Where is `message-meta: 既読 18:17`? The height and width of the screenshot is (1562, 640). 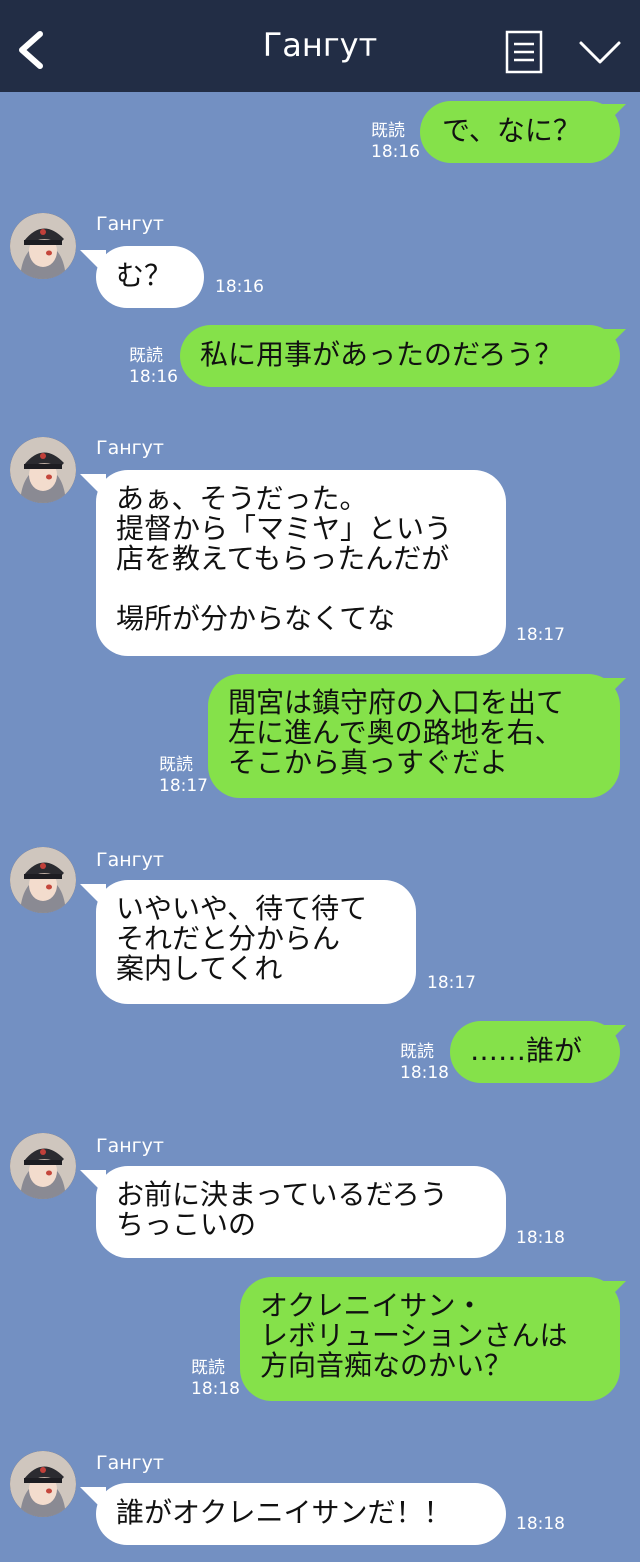
message-meta: 既読 18:17 is located at coordinates (183, 776).